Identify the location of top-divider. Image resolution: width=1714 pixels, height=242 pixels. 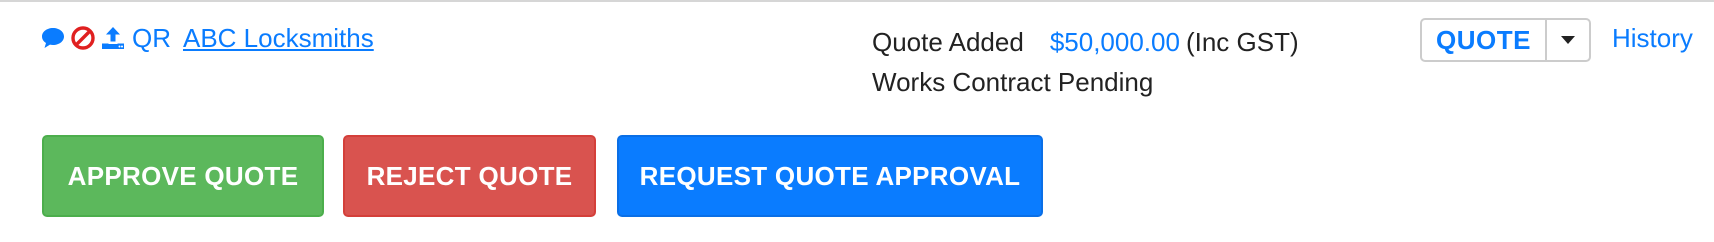
(857, 1).